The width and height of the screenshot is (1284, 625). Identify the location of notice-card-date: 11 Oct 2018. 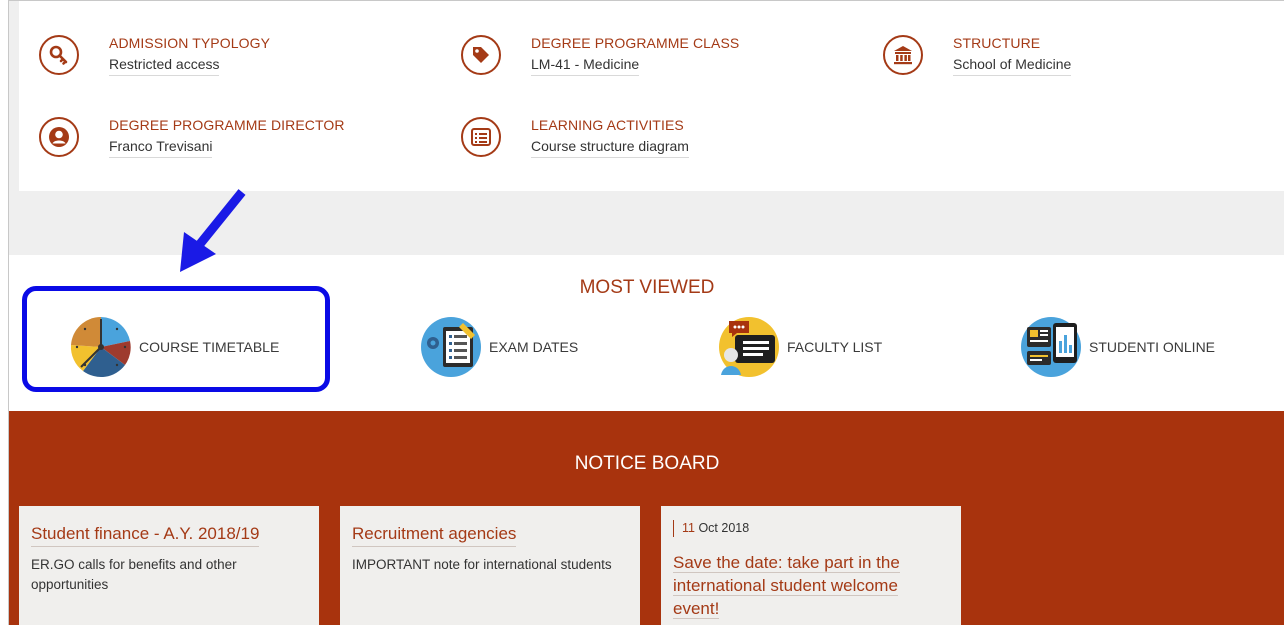
(711, 528).